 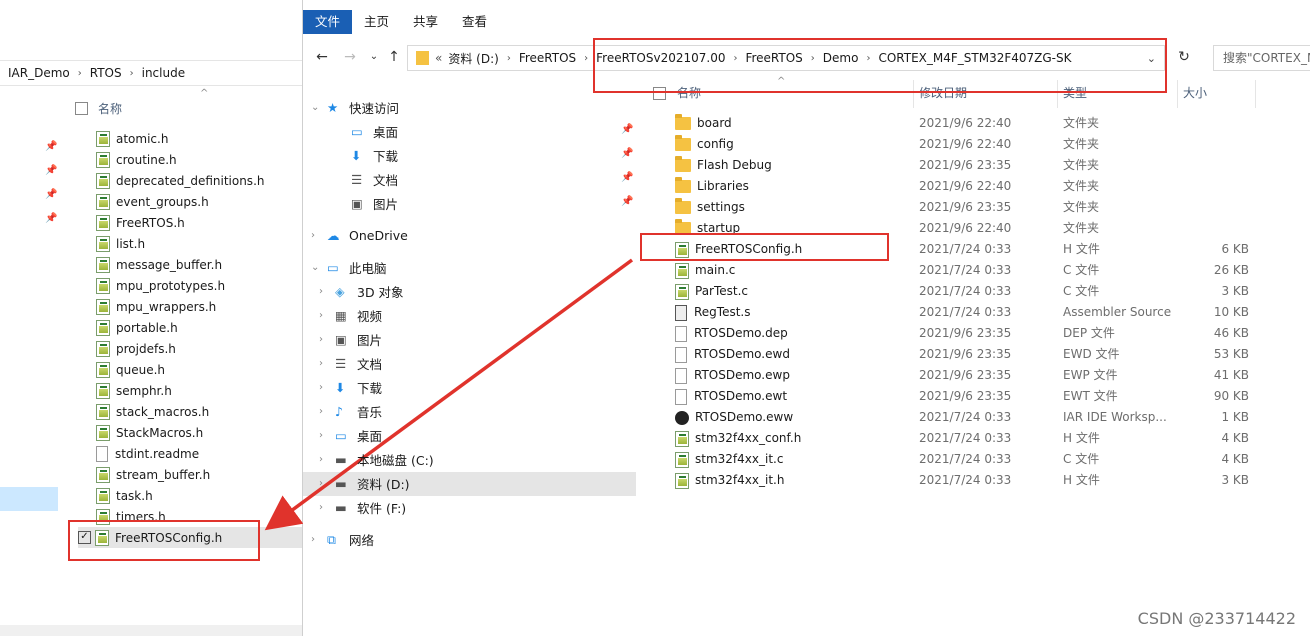 I want to click on list-item: StackMacros.h, so click(x=149, y=432).